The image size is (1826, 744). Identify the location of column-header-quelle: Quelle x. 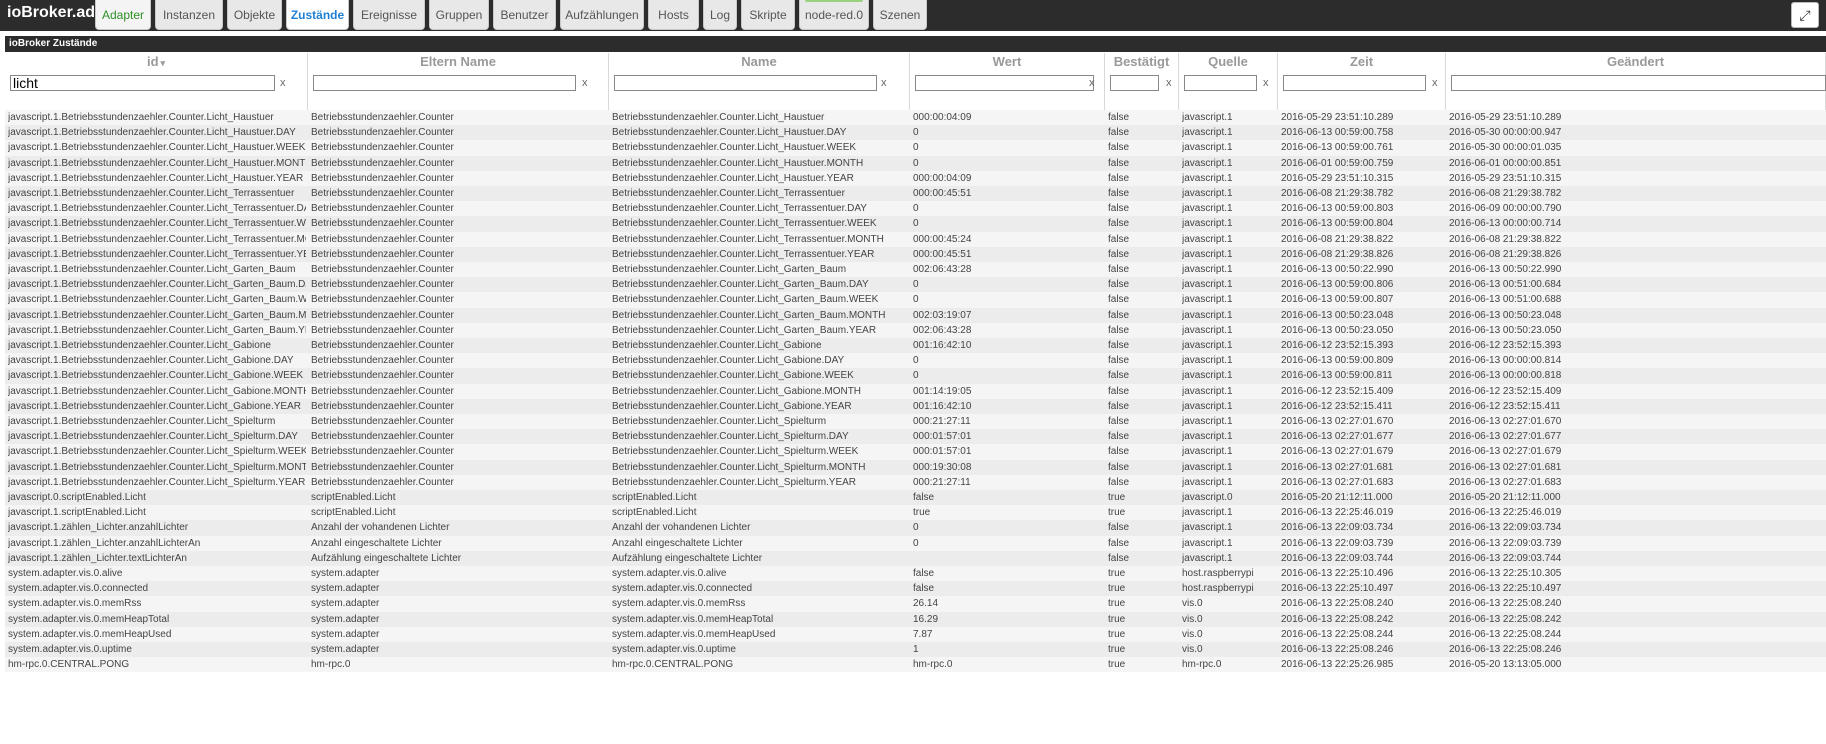
(1228, 81).